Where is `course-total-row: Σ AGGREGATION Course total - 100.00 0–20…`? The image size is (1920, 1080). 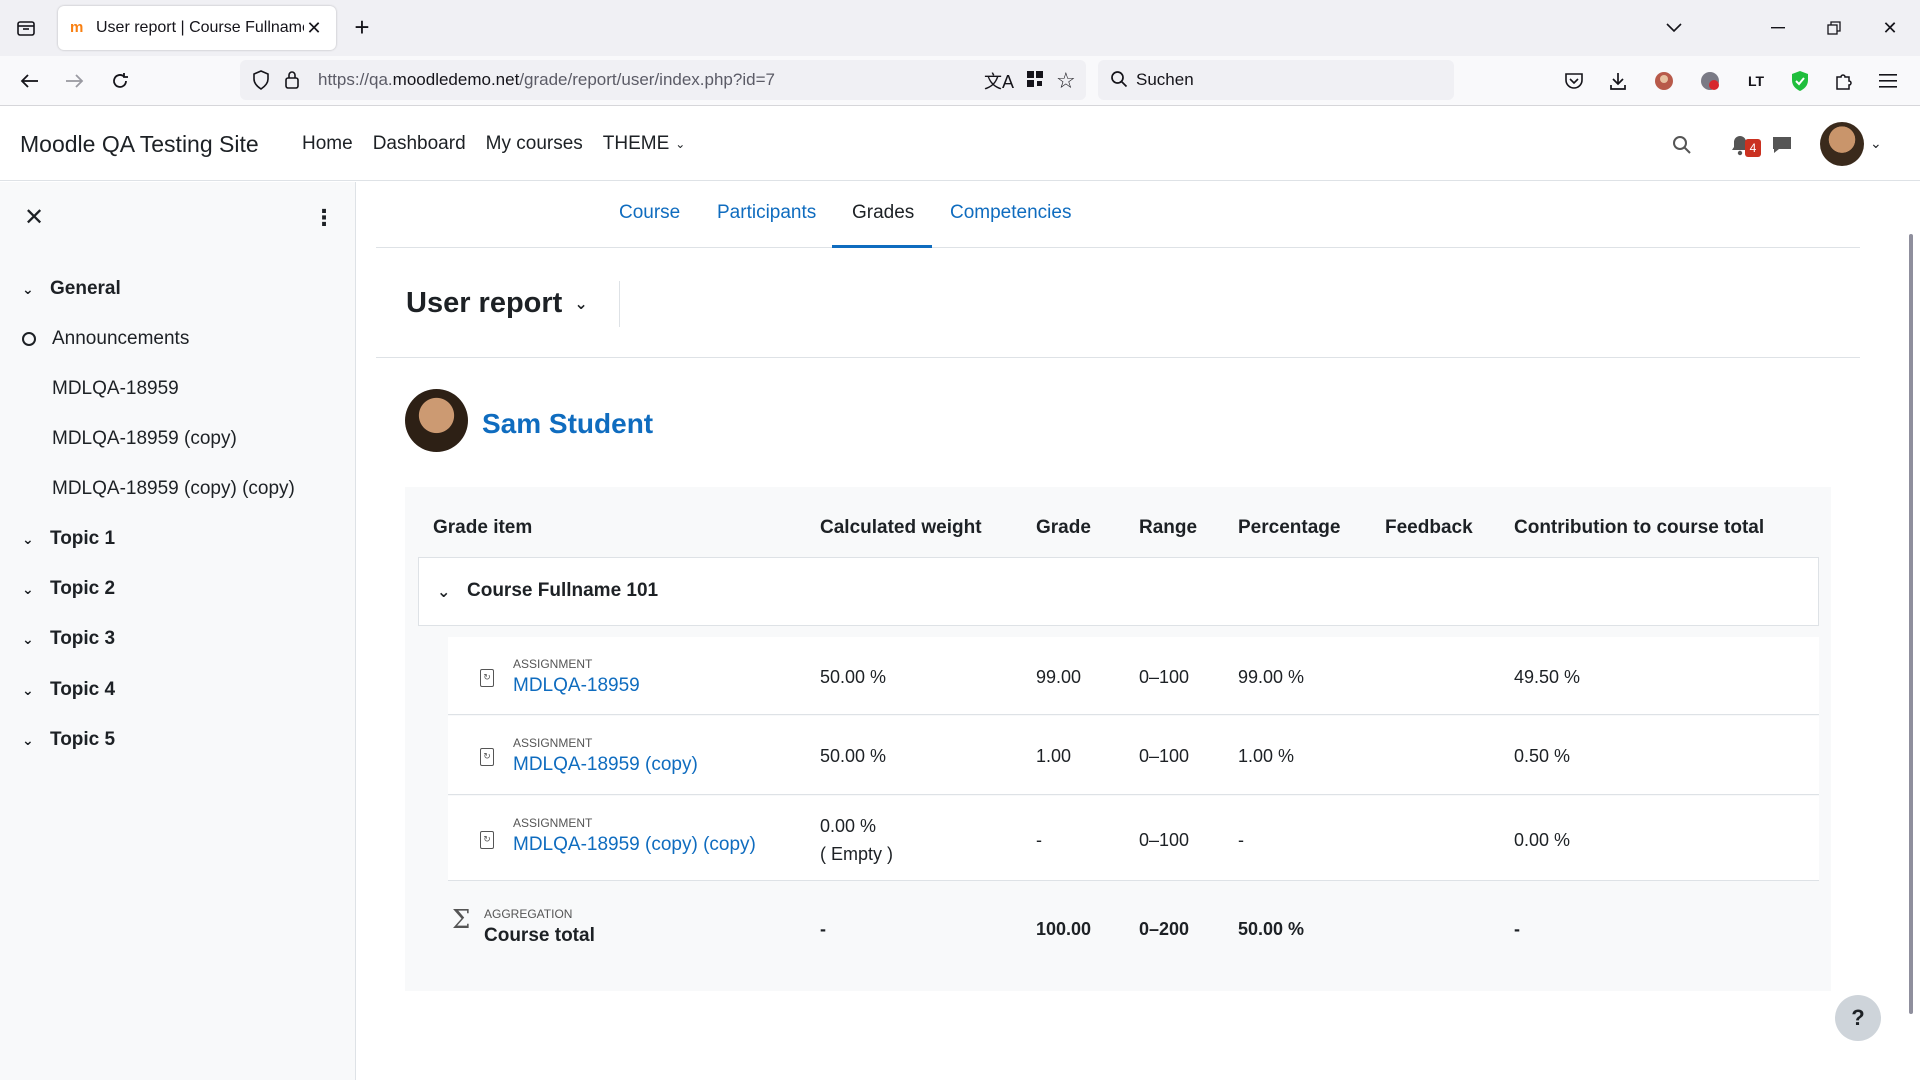
course-total-row: Σ AGGREGATION Course total - 100.00 0–20… is located at coordinates (1133, 922).